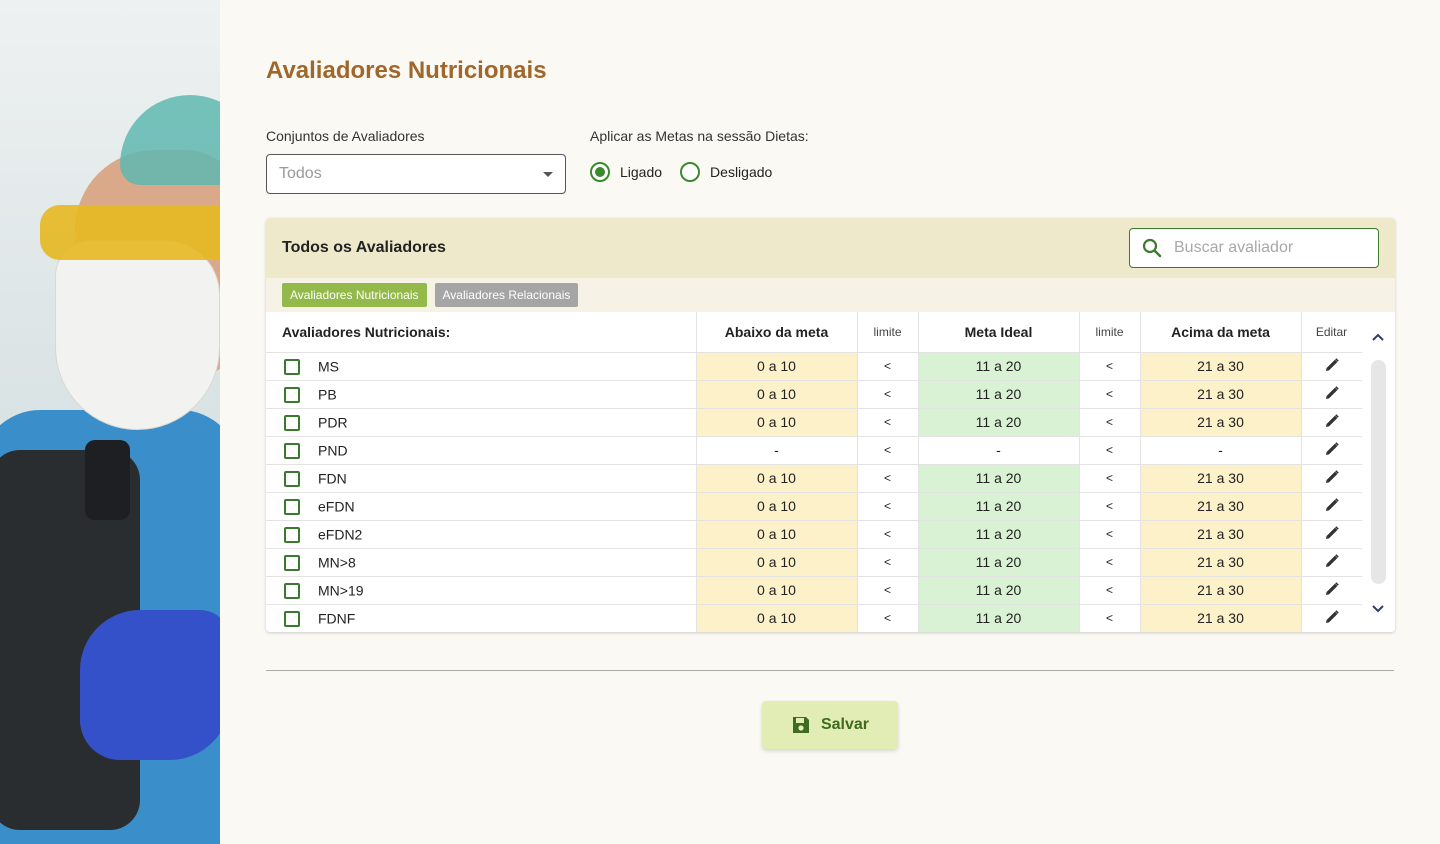  What do you see at coordinates (354, 295) in the screenshot?
I see `tab-nutritional: Avaliadores Nutricionais` at bounding box center [354, 295].